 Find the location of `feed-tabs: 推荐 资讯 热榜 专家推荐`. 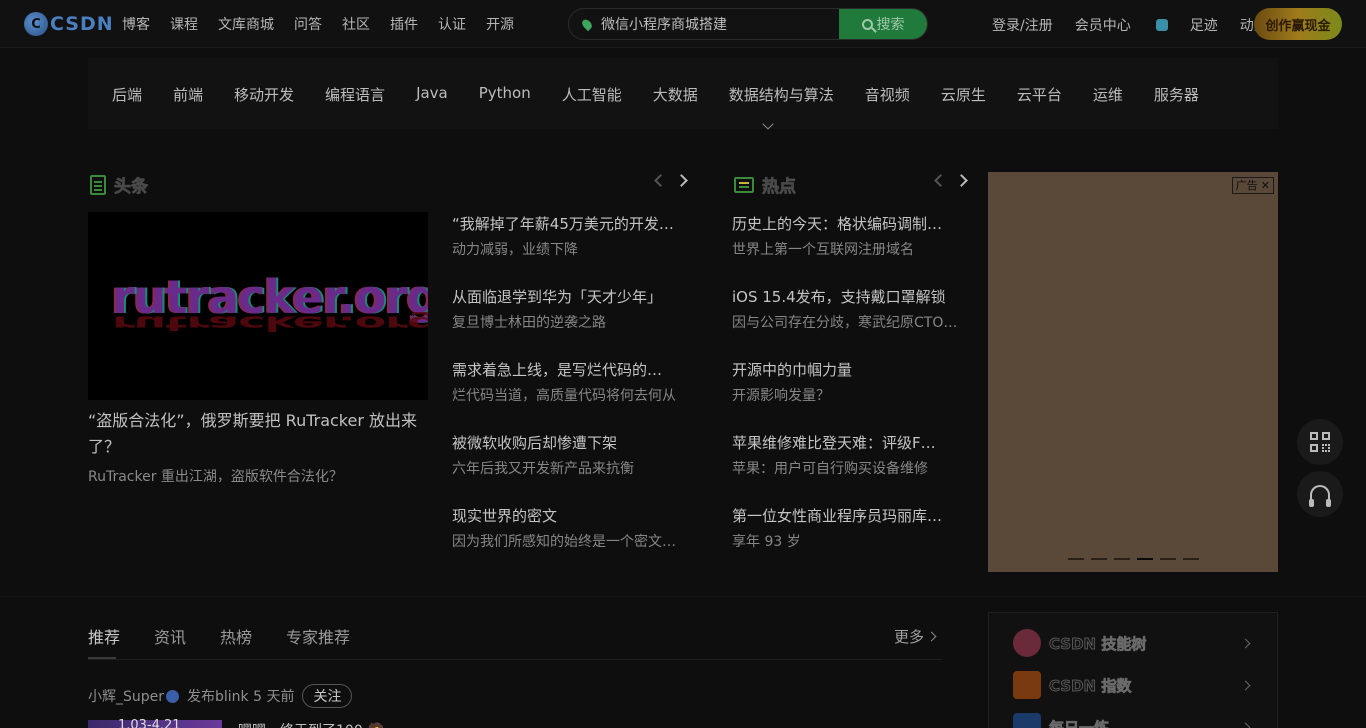

feed-tabs: 推荐 资讯 热榜 专家推荐 is located at coordinates (236, 636).